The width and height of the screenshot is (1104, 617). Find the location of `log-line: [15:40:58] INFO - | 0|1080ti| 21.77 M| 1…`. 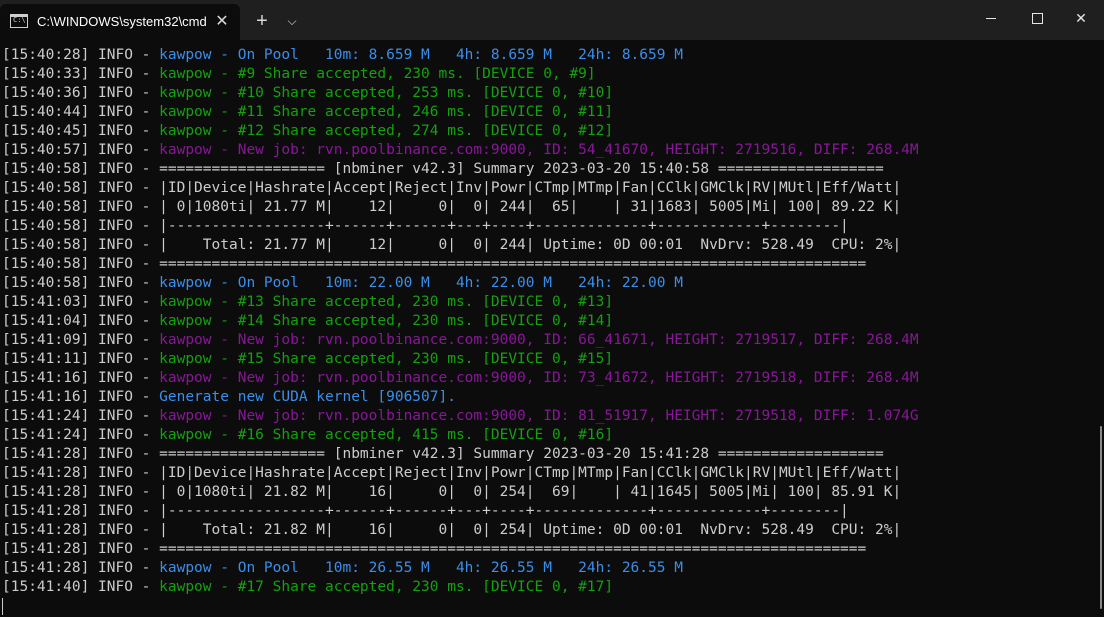

log-line: [15:40:58] INFO - | 0|1080ti| 21.77 M| 1… is located at coordinates (547, 207).